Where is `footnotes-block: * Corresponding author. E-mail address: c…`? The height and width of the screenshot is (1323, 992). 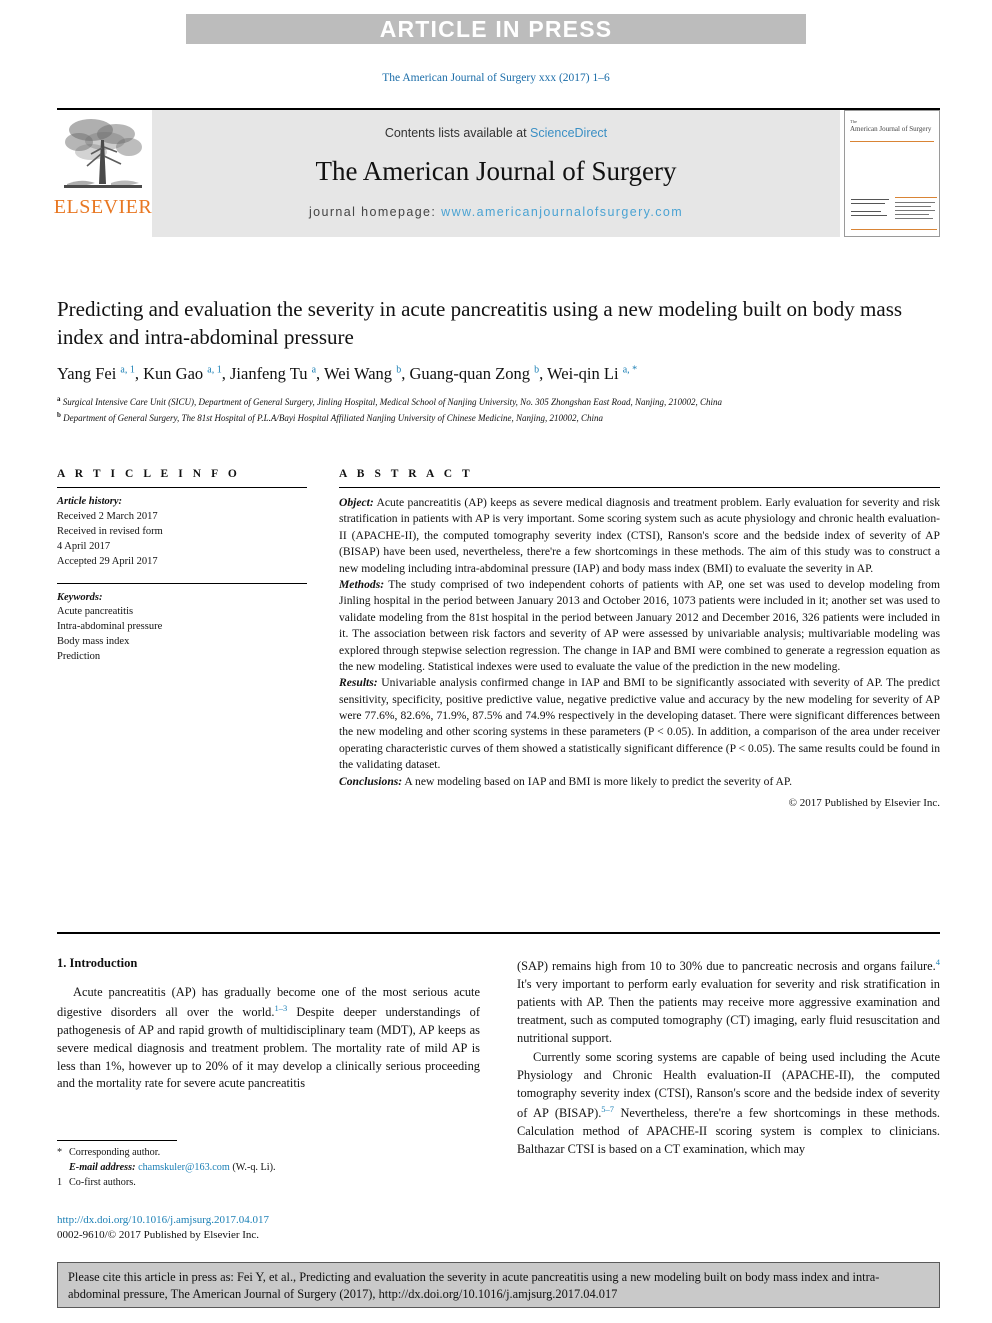
footnotes-block: * Corresponding author. E-mail address: c… is located at coordinates (268, 1165).